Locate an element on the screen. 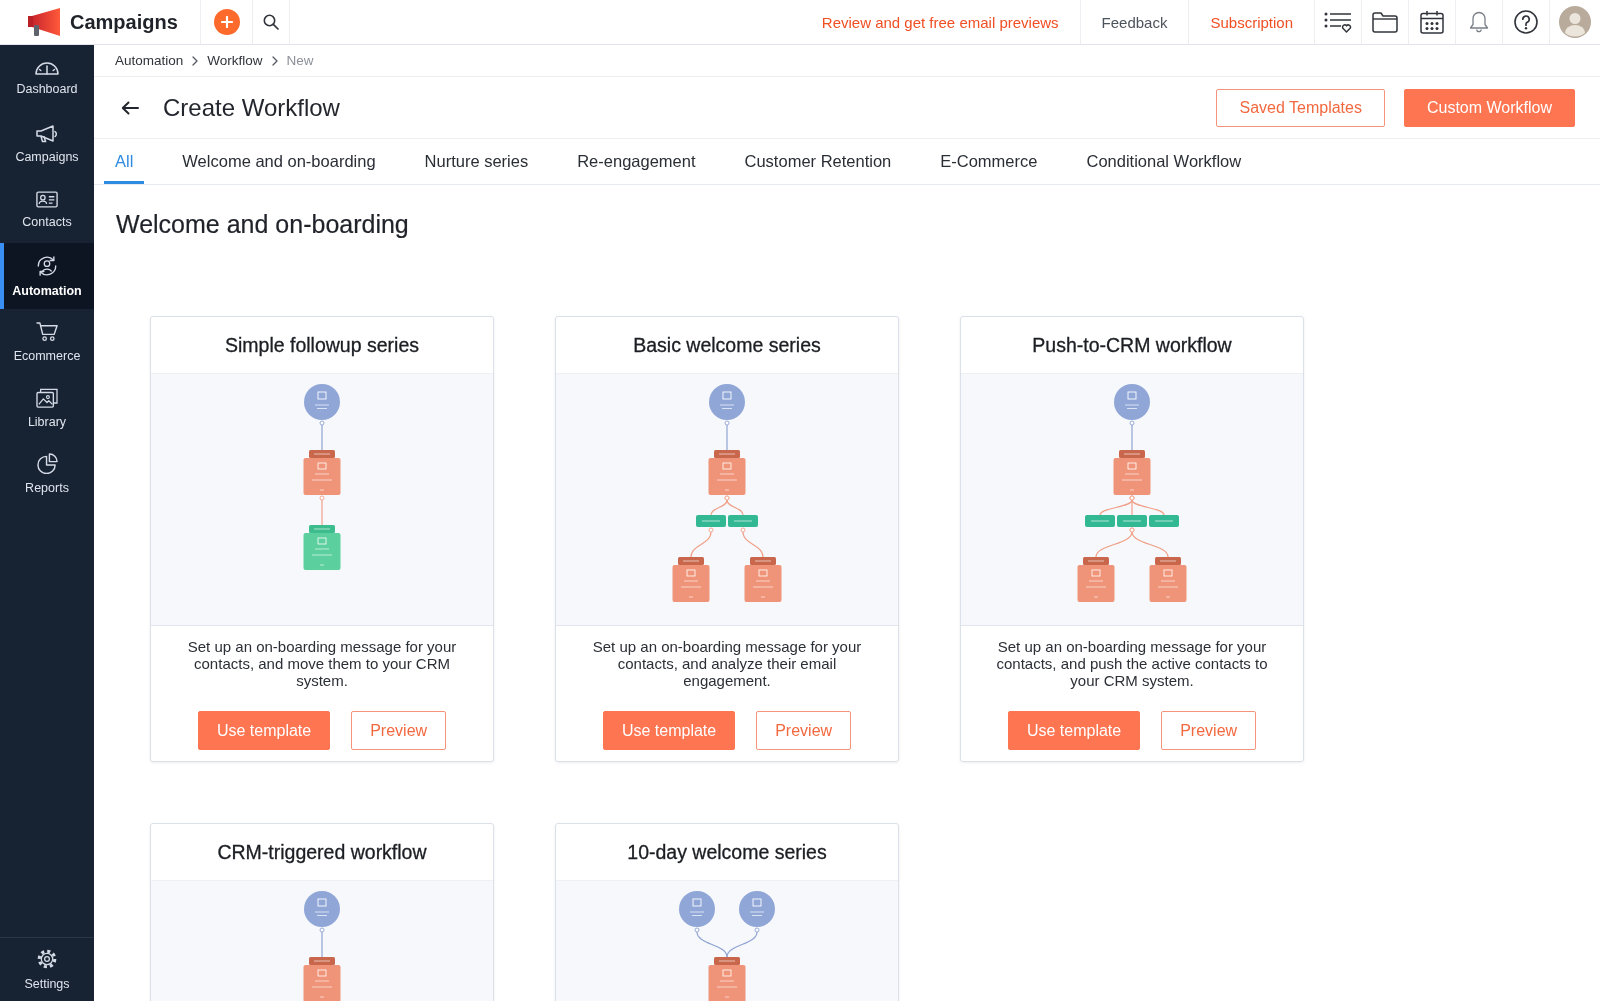 This screenshot has height=1001, width=1600. contact-card-icon is located at coordinates (47, 199).